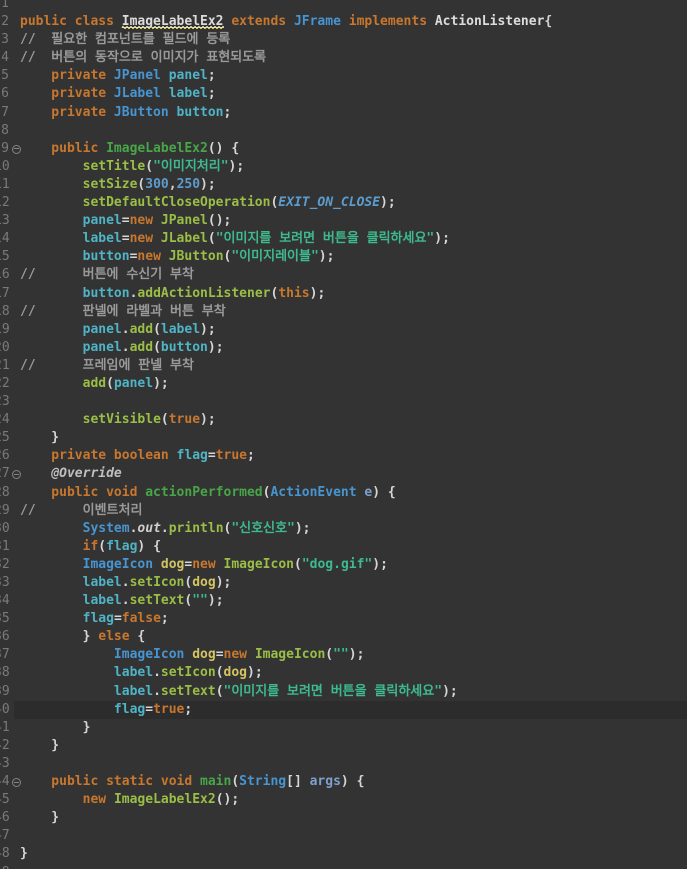  What do you see at coordinates (343, 384) in the screenshot?
I see `code-line: 22 add(panel);` at bounding box center [343, 384].